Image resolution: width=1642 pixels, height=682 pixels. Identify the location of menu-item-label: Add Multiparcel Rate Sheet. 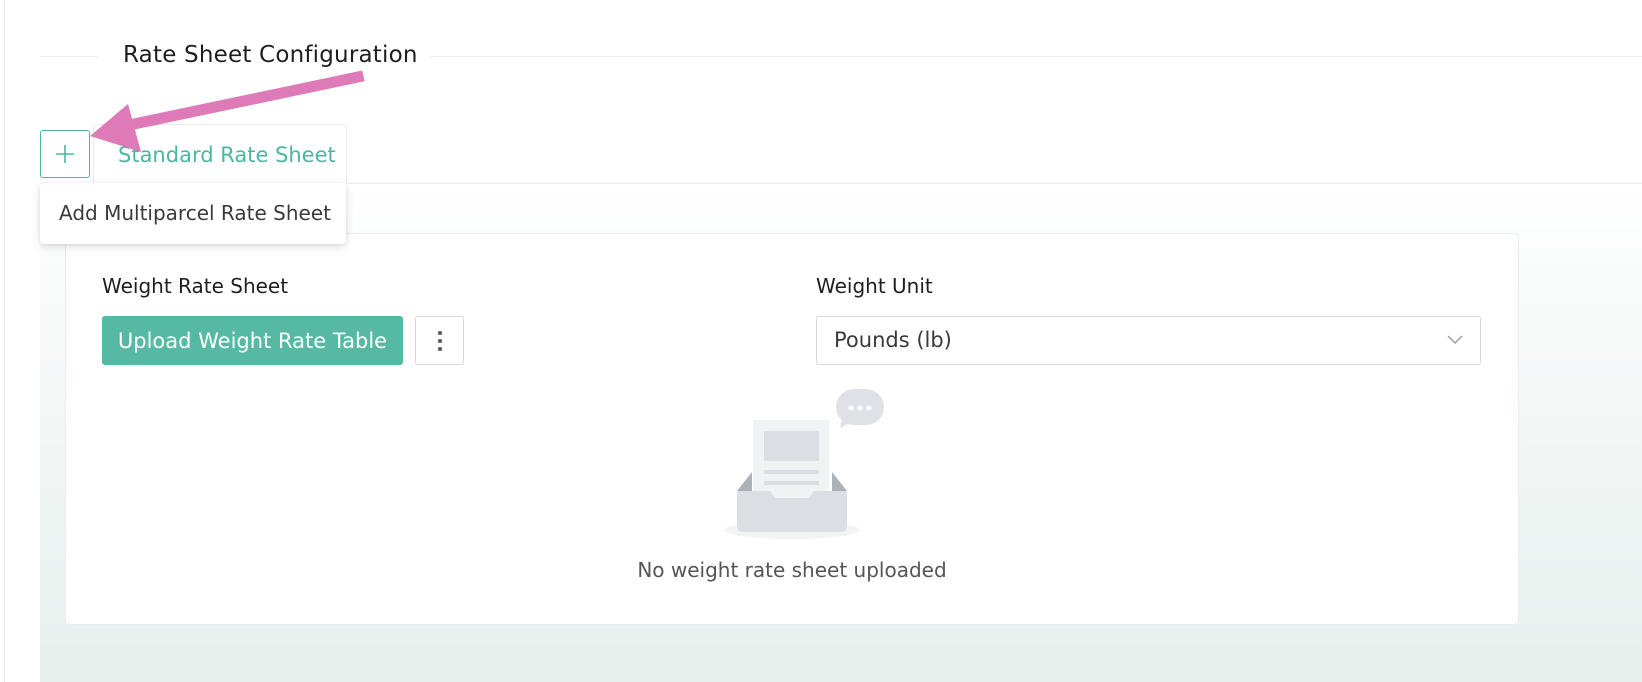
(195, 213).